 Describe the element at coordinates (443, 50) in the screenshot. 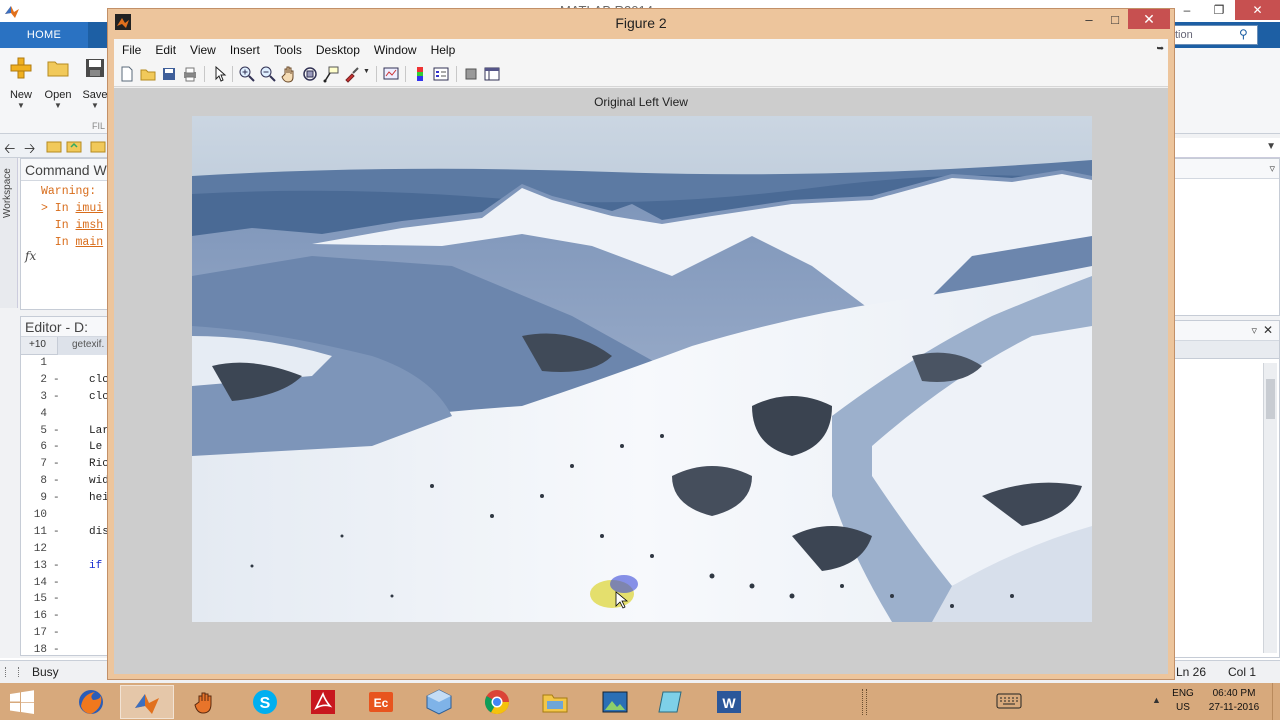

I see `menu-help: Help` at that location.